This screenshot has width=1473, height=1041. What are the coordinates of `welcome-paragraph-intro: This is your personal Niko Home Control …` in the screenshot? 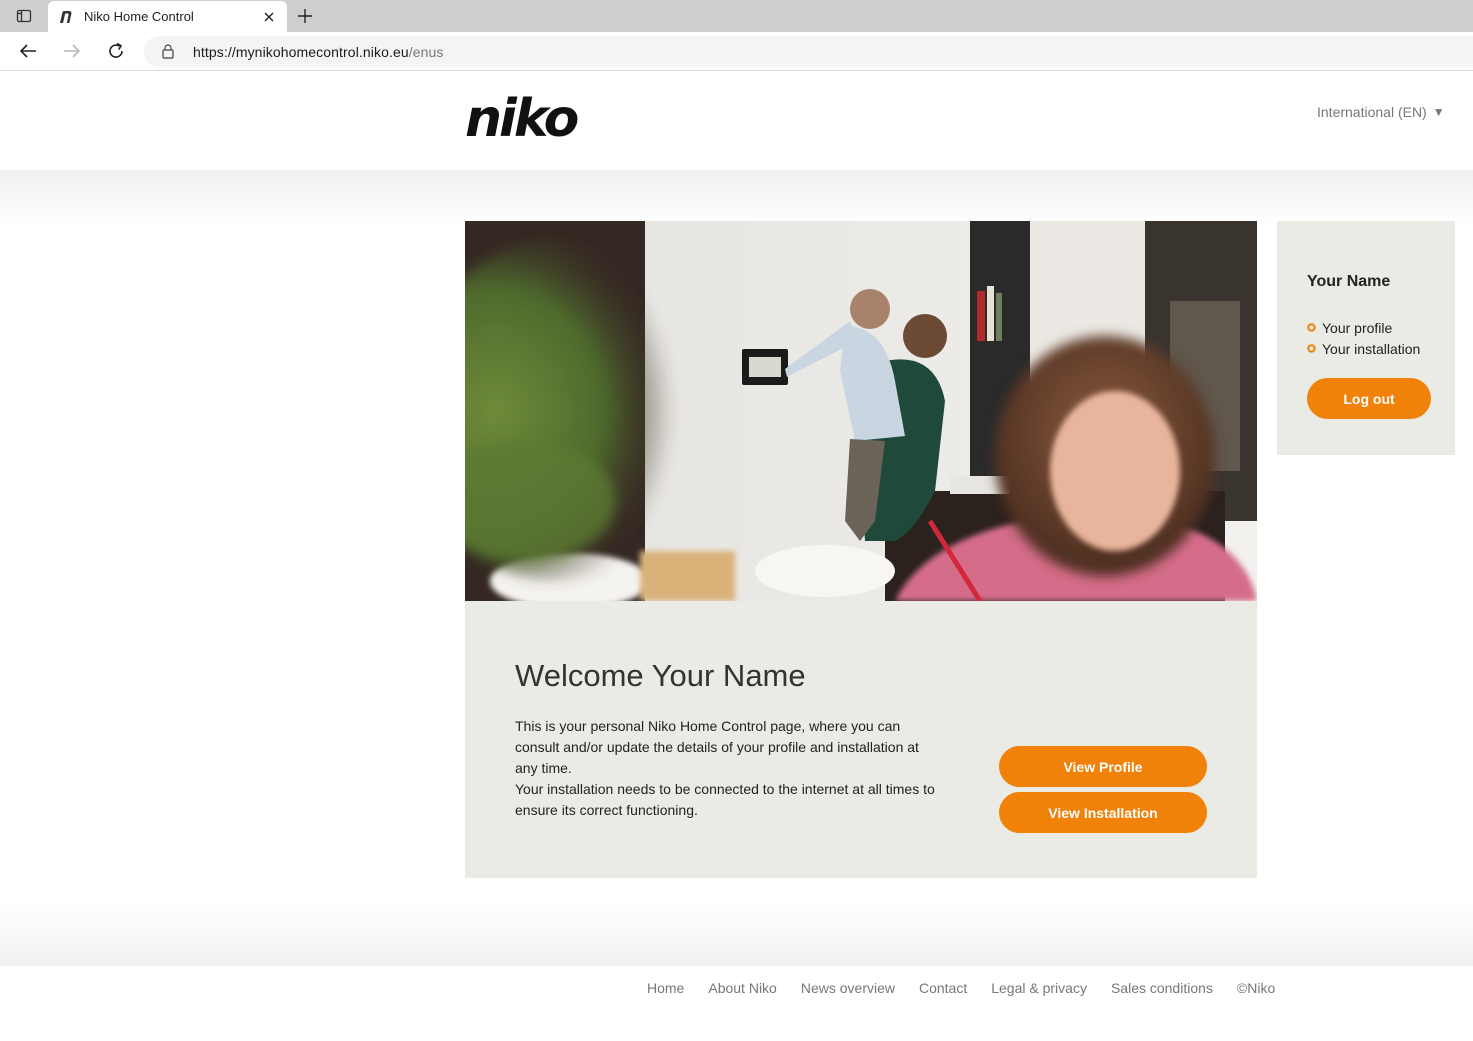 It's located at (717, 747).